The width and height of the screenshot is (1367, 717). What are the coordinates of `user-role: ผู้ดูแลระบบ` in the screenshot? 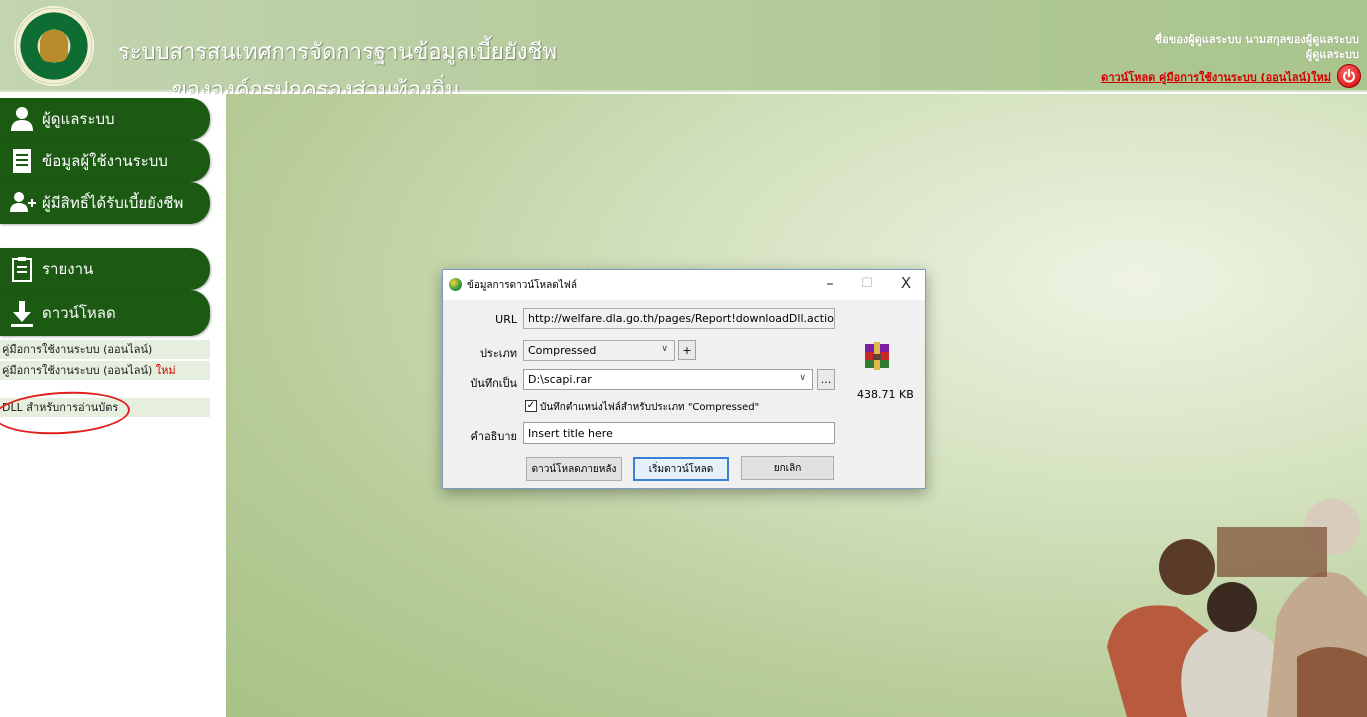 It's located at (1332, 54).